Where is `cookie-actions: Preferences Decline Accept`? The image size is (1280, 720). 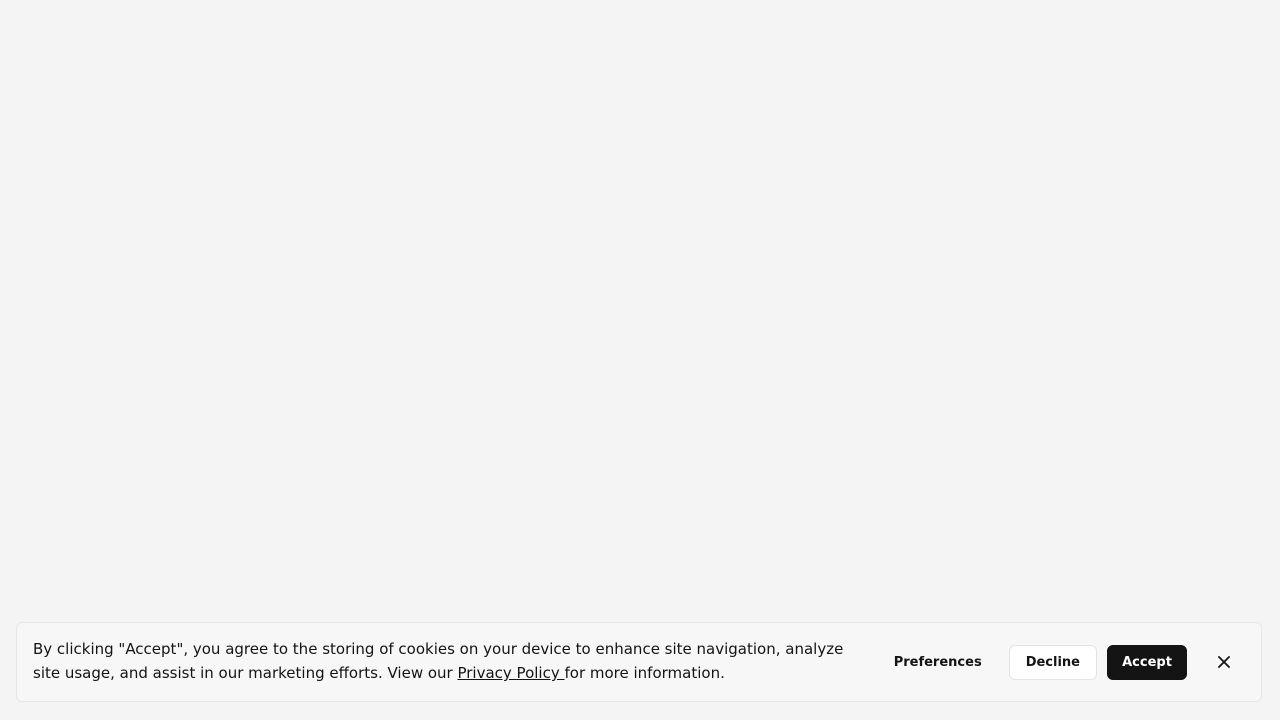 cookie-actions: Preferences Decline Accept is located at coordinates (1061, 662).